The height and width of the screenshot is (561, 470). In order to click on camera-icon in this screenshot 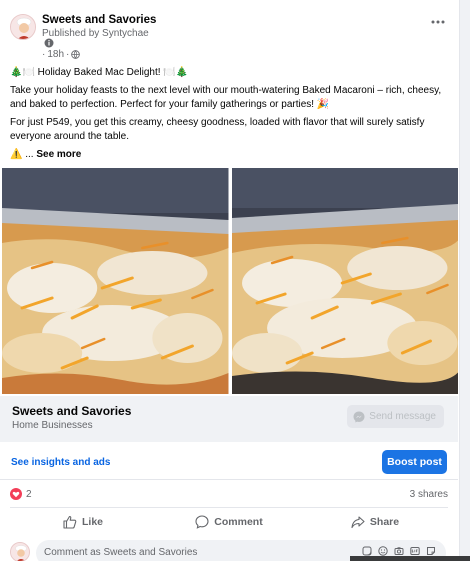, I will do `click(399, 551)`.